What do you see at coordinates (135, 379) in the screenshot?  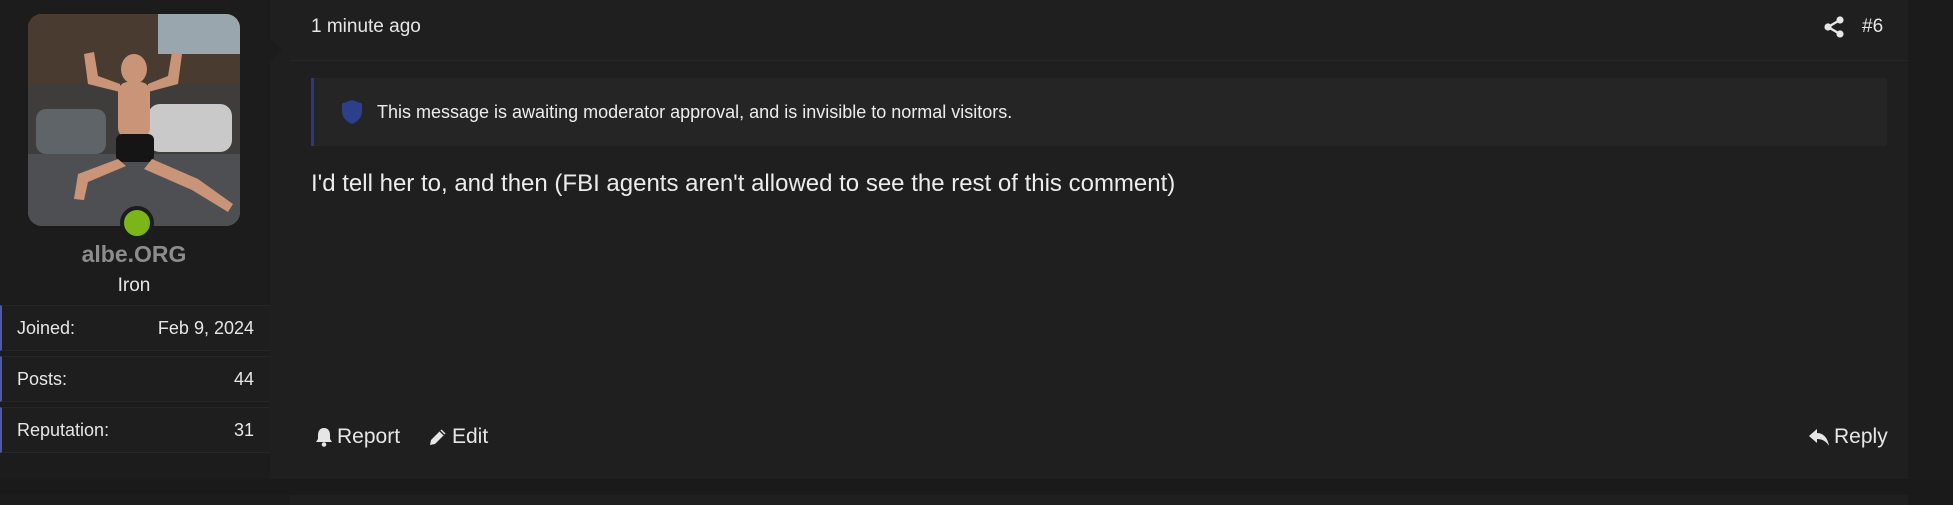 I see `stat-posts: Posts: 44` at bounding box center [135, 379].